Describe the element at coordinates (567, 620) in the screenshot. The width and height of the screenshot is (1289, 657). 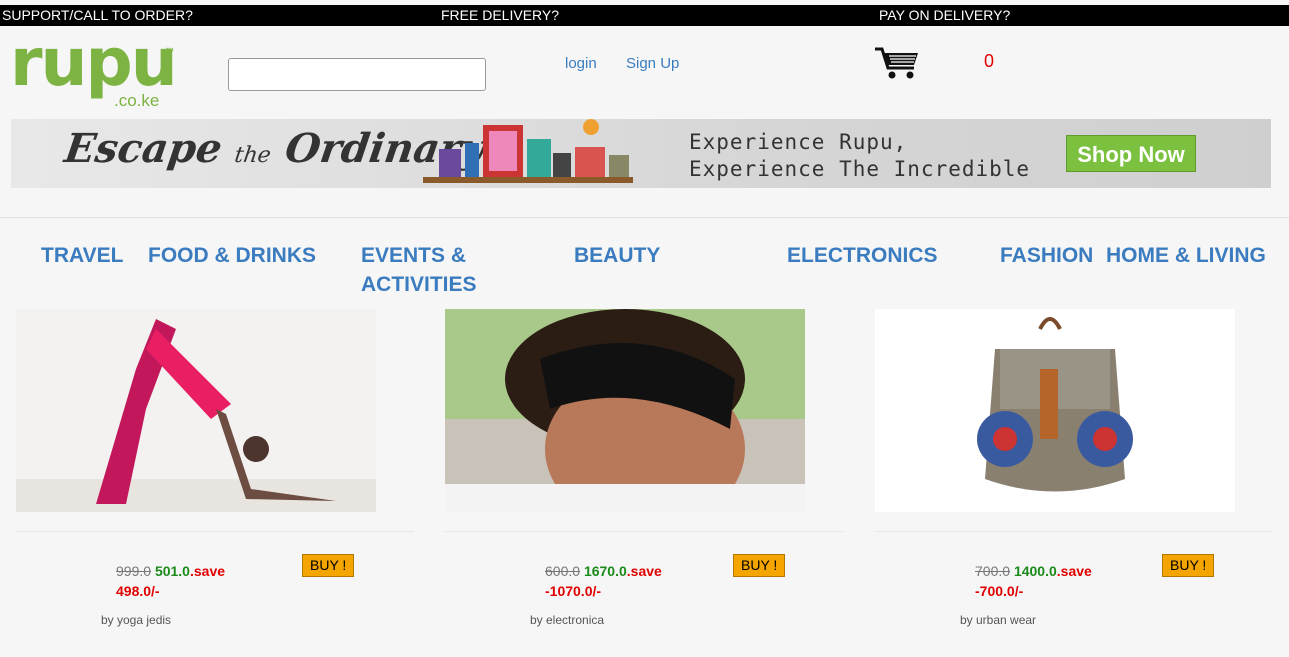
I see `product-vendor: by electronica` at that location.